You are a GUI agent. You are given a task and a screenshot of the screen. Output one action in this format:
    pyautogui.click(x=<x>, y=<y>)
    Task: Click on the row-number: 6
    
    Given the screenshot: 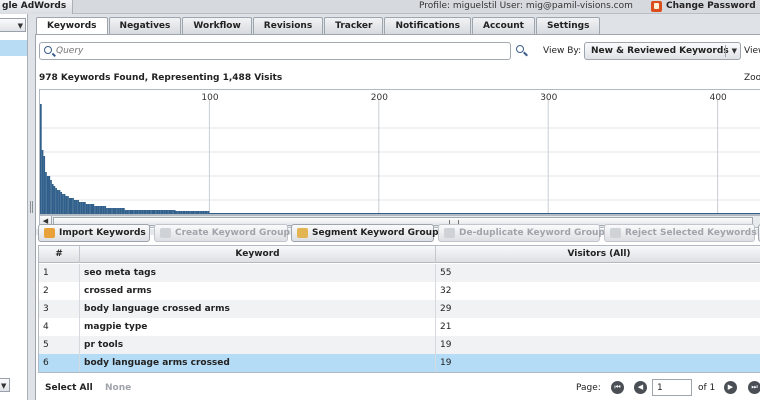 What is the action you would take?
    pyautogui.click(x=59, y=363)
    